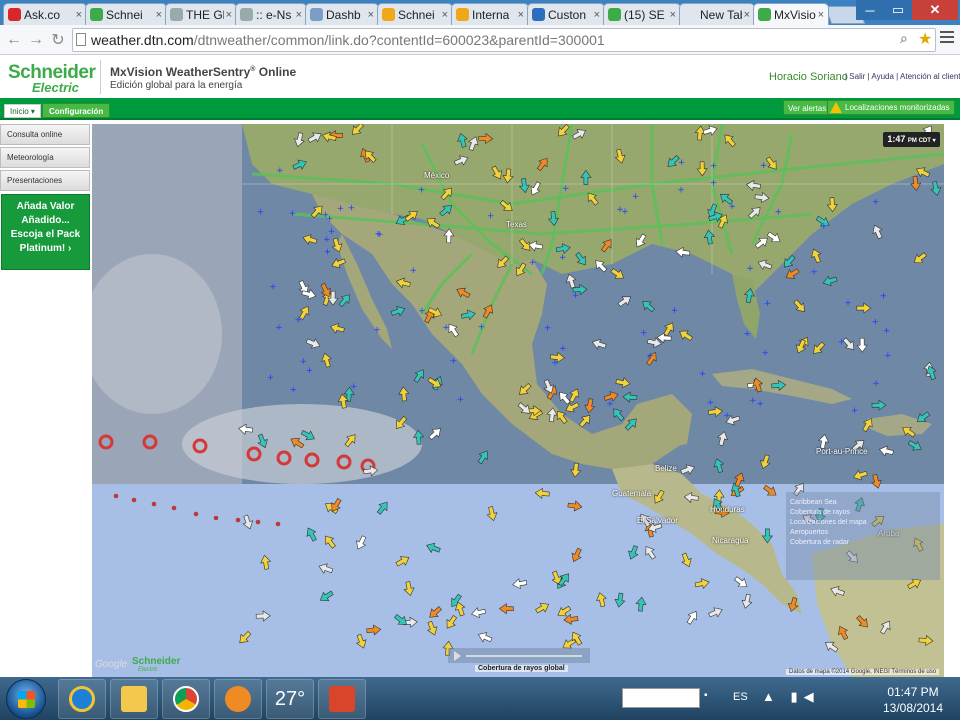 The image size is (960, 720). I want to click on sidebar-item-consulta: Consulta online, so click(45, 134).